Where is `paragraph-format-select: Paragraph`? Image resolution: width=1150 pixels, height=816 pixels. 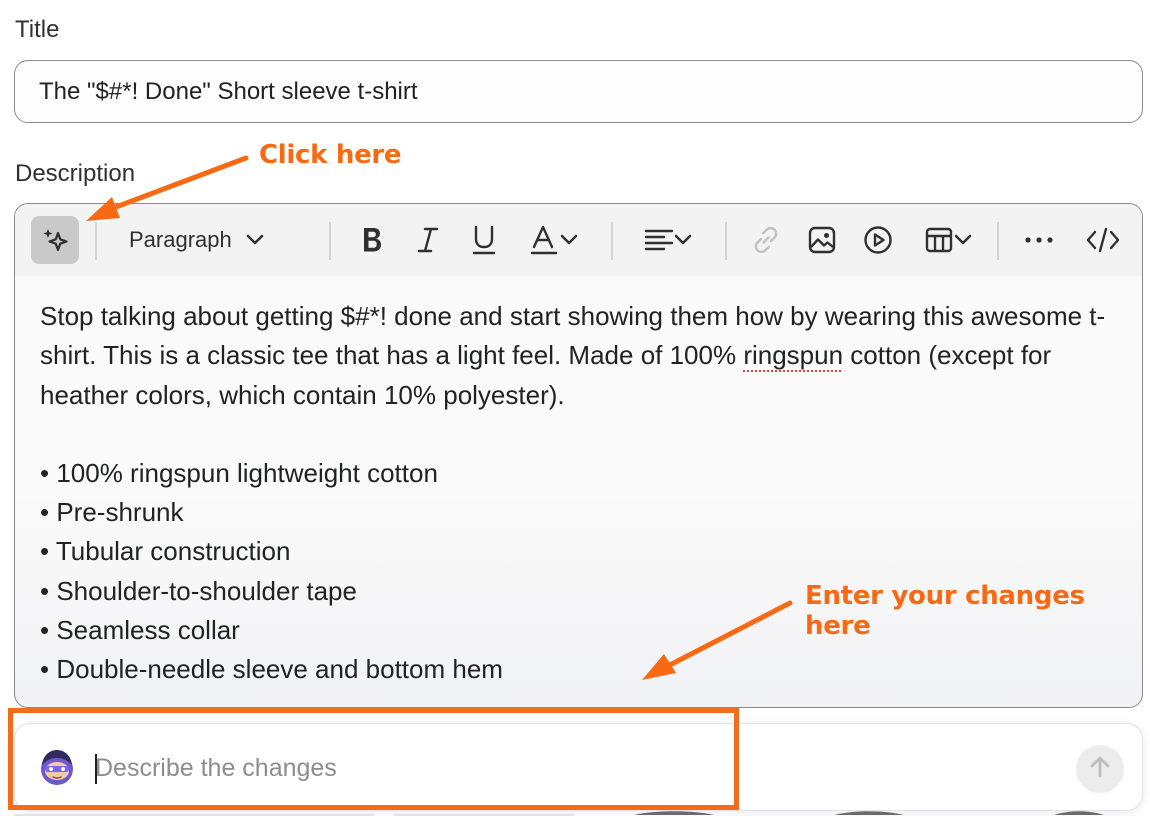 paragraph-format-select: Paragraph is located at coordinates (216, 240).